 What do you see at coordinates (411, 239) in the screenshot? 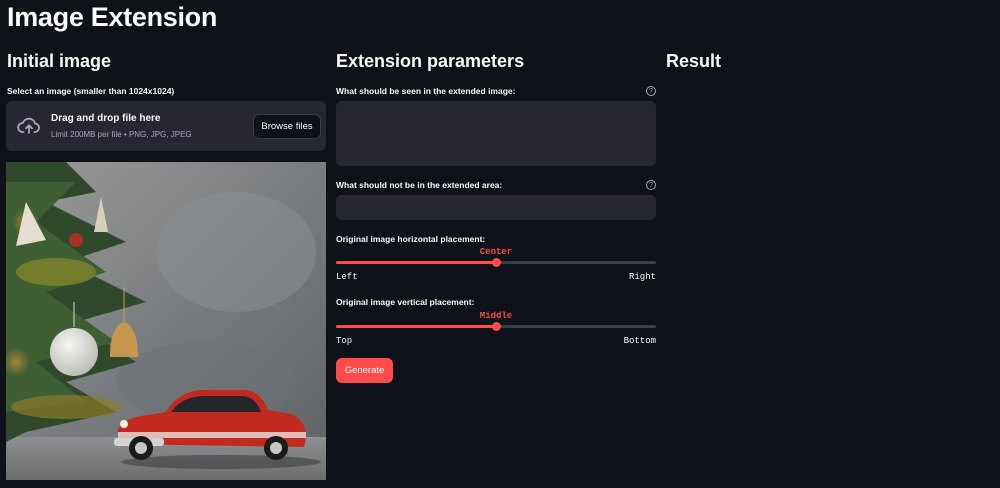
I see `horizontal-placement-label: Original image horizontal placement:` at bounding box center [411, 239].